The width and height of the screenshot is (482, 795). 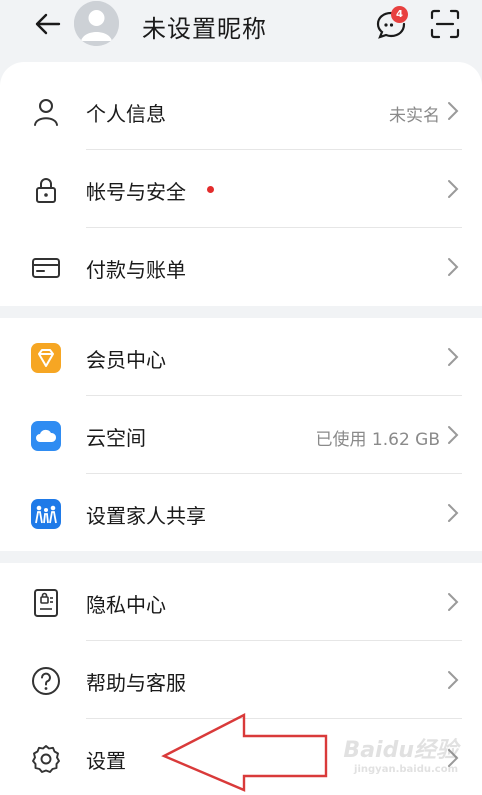 I want to click on vip-diamond-icon, so click(x=46, y=358).